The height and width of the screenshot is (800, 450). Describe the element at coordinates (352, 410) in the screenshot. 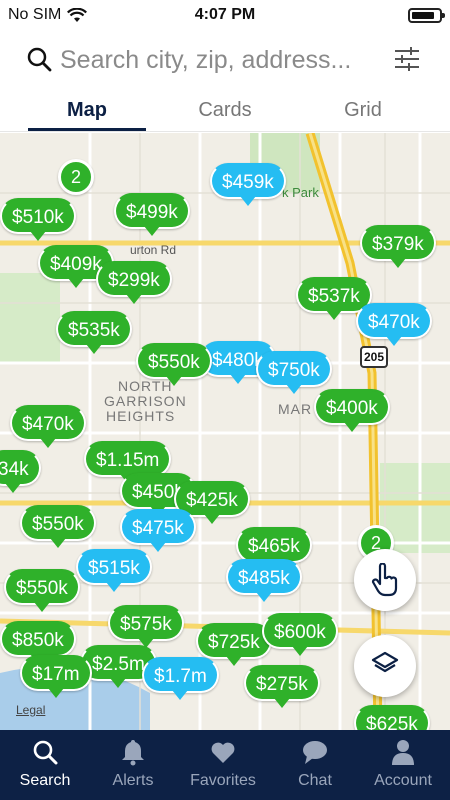

I see `price-pin: $400k` at that location.